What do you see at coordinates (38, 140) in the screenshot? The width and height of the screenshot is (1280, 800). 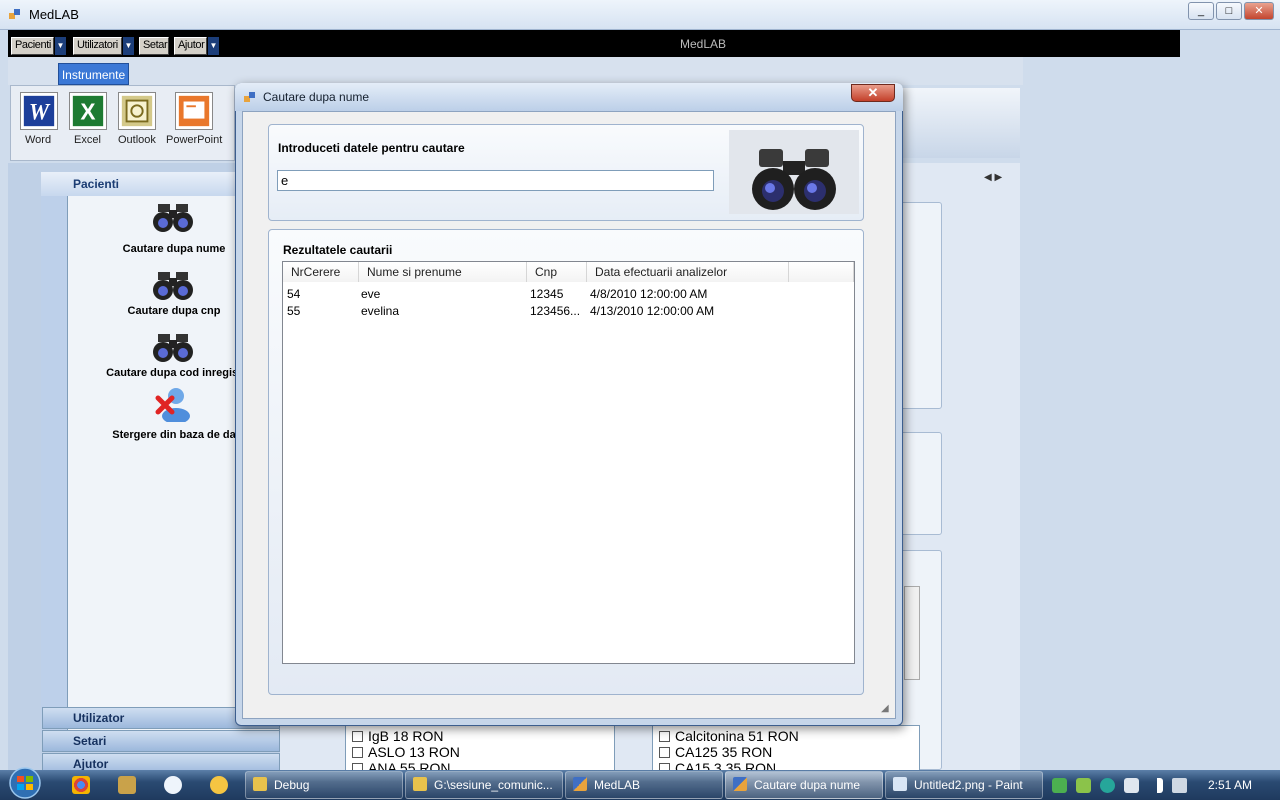 I see `word-label: Word` at bounding box center [38, 140].